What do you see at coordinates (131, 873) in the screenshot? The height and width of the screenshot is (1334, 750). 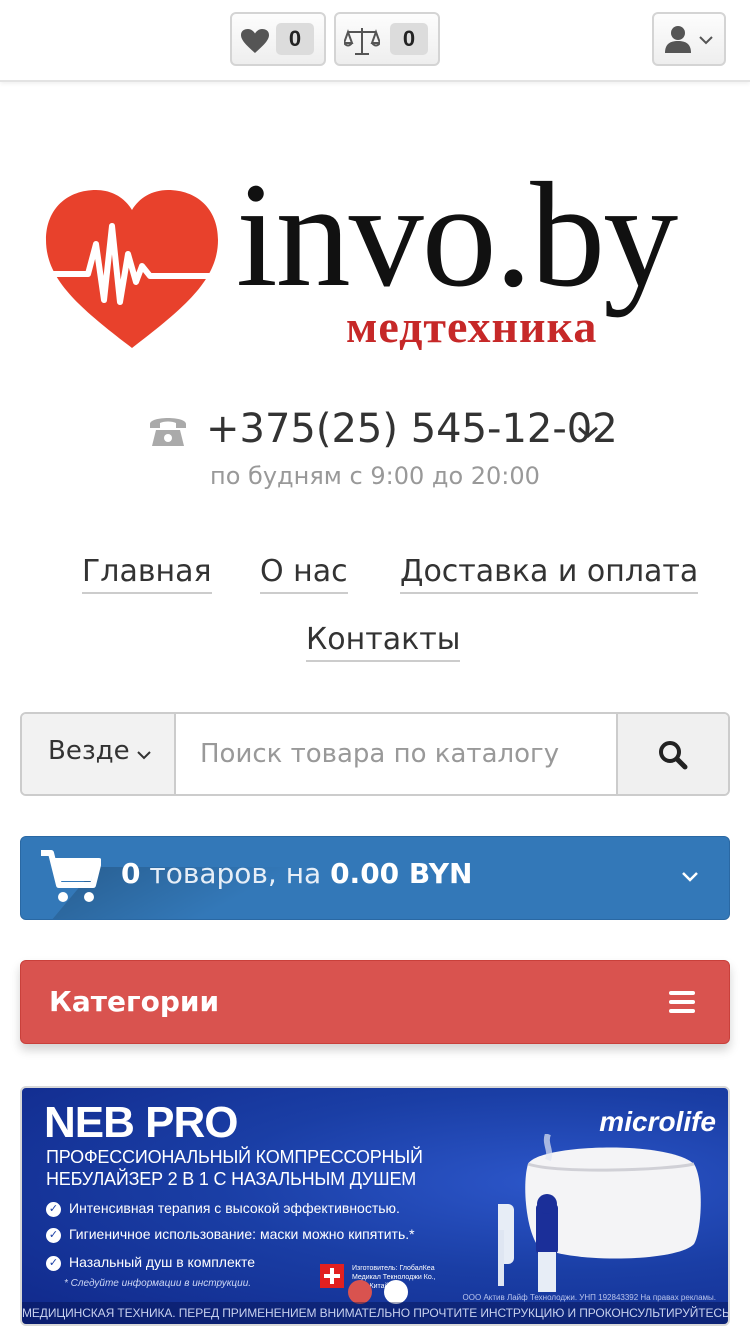 I see `cart-count: 0` at bounding box center [131, 873].